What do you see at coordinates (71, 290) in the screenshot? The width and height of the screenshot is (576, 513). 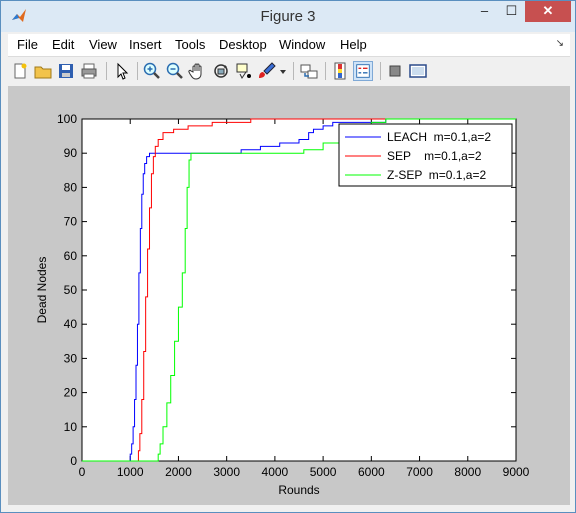 I see `y-tick-label: 50` at bounding box center [71, 290].